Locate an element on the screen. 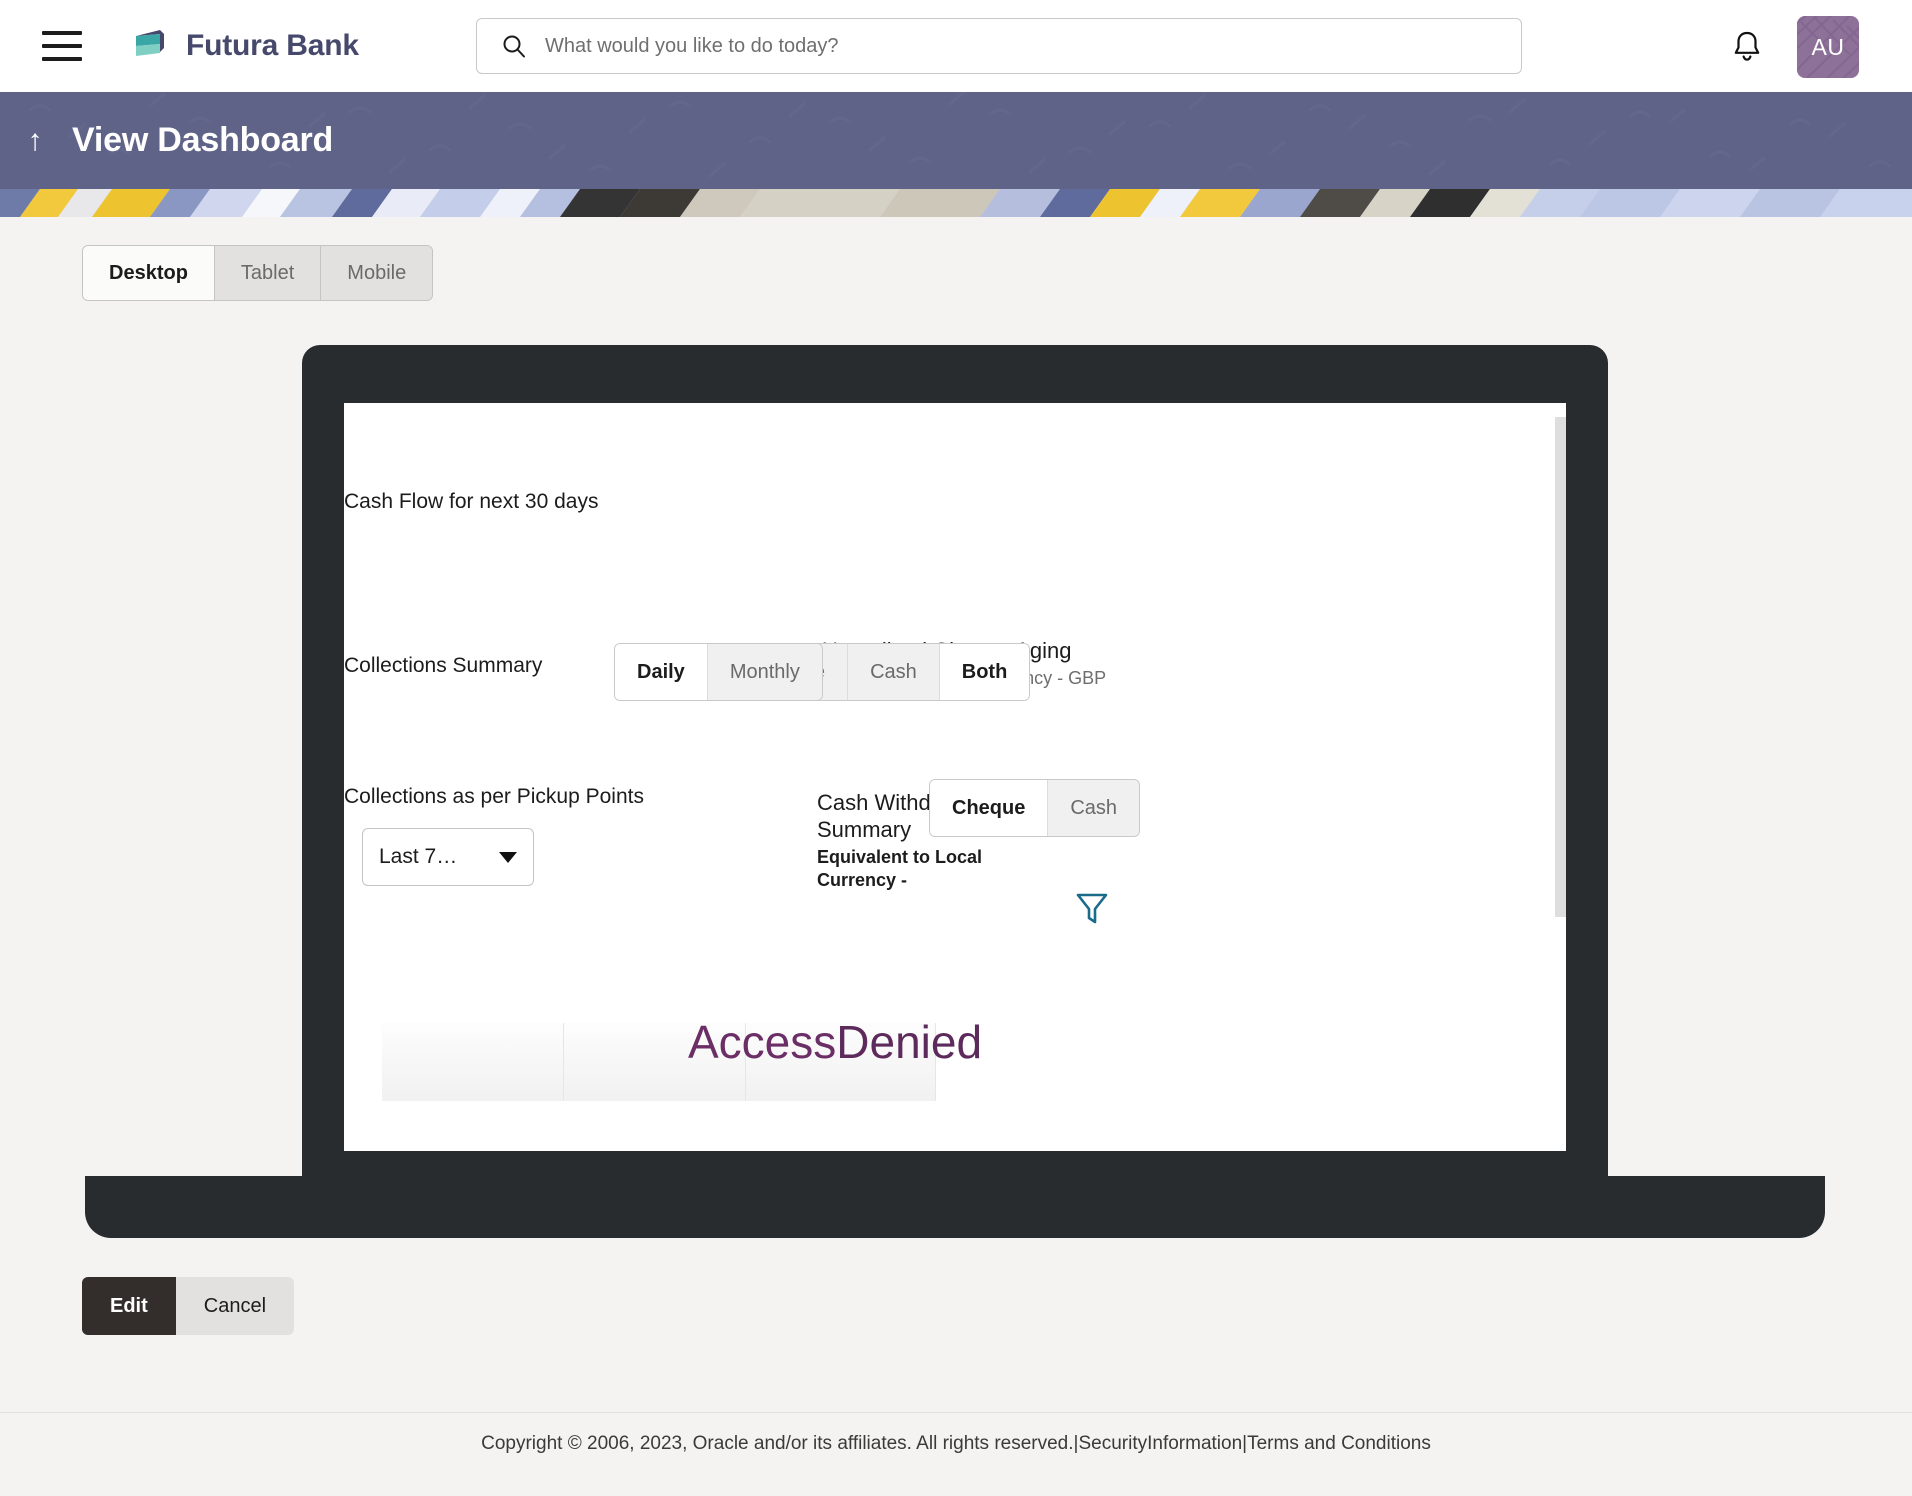  futura-bank-logo-icon is located at coordinates (150, 46).